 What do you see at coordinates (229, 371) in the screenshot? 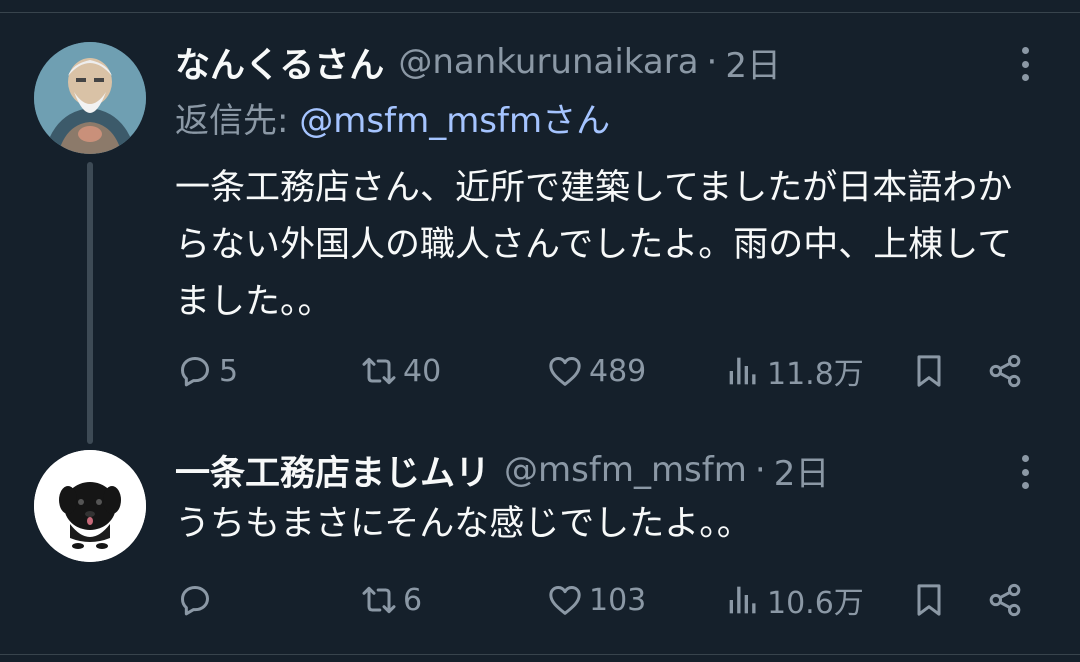
I see `reply-count: 5` at bounding box center [229, 371].